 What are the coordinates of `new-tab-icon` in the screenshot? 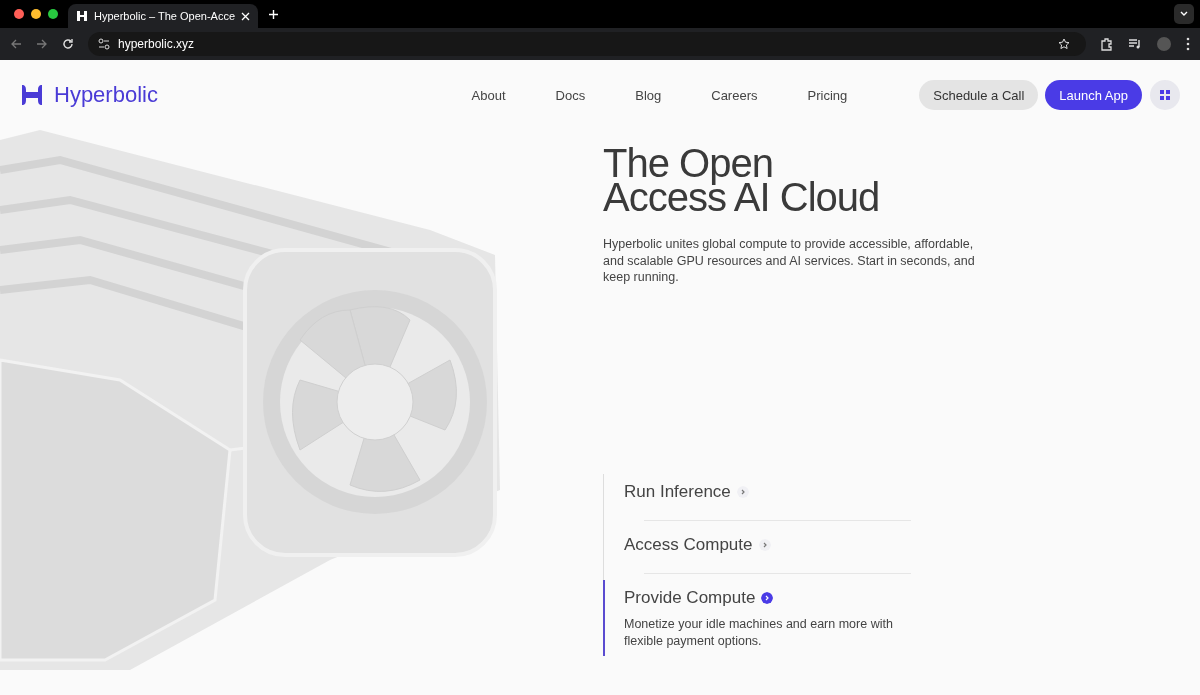 It's located at (274, 14).